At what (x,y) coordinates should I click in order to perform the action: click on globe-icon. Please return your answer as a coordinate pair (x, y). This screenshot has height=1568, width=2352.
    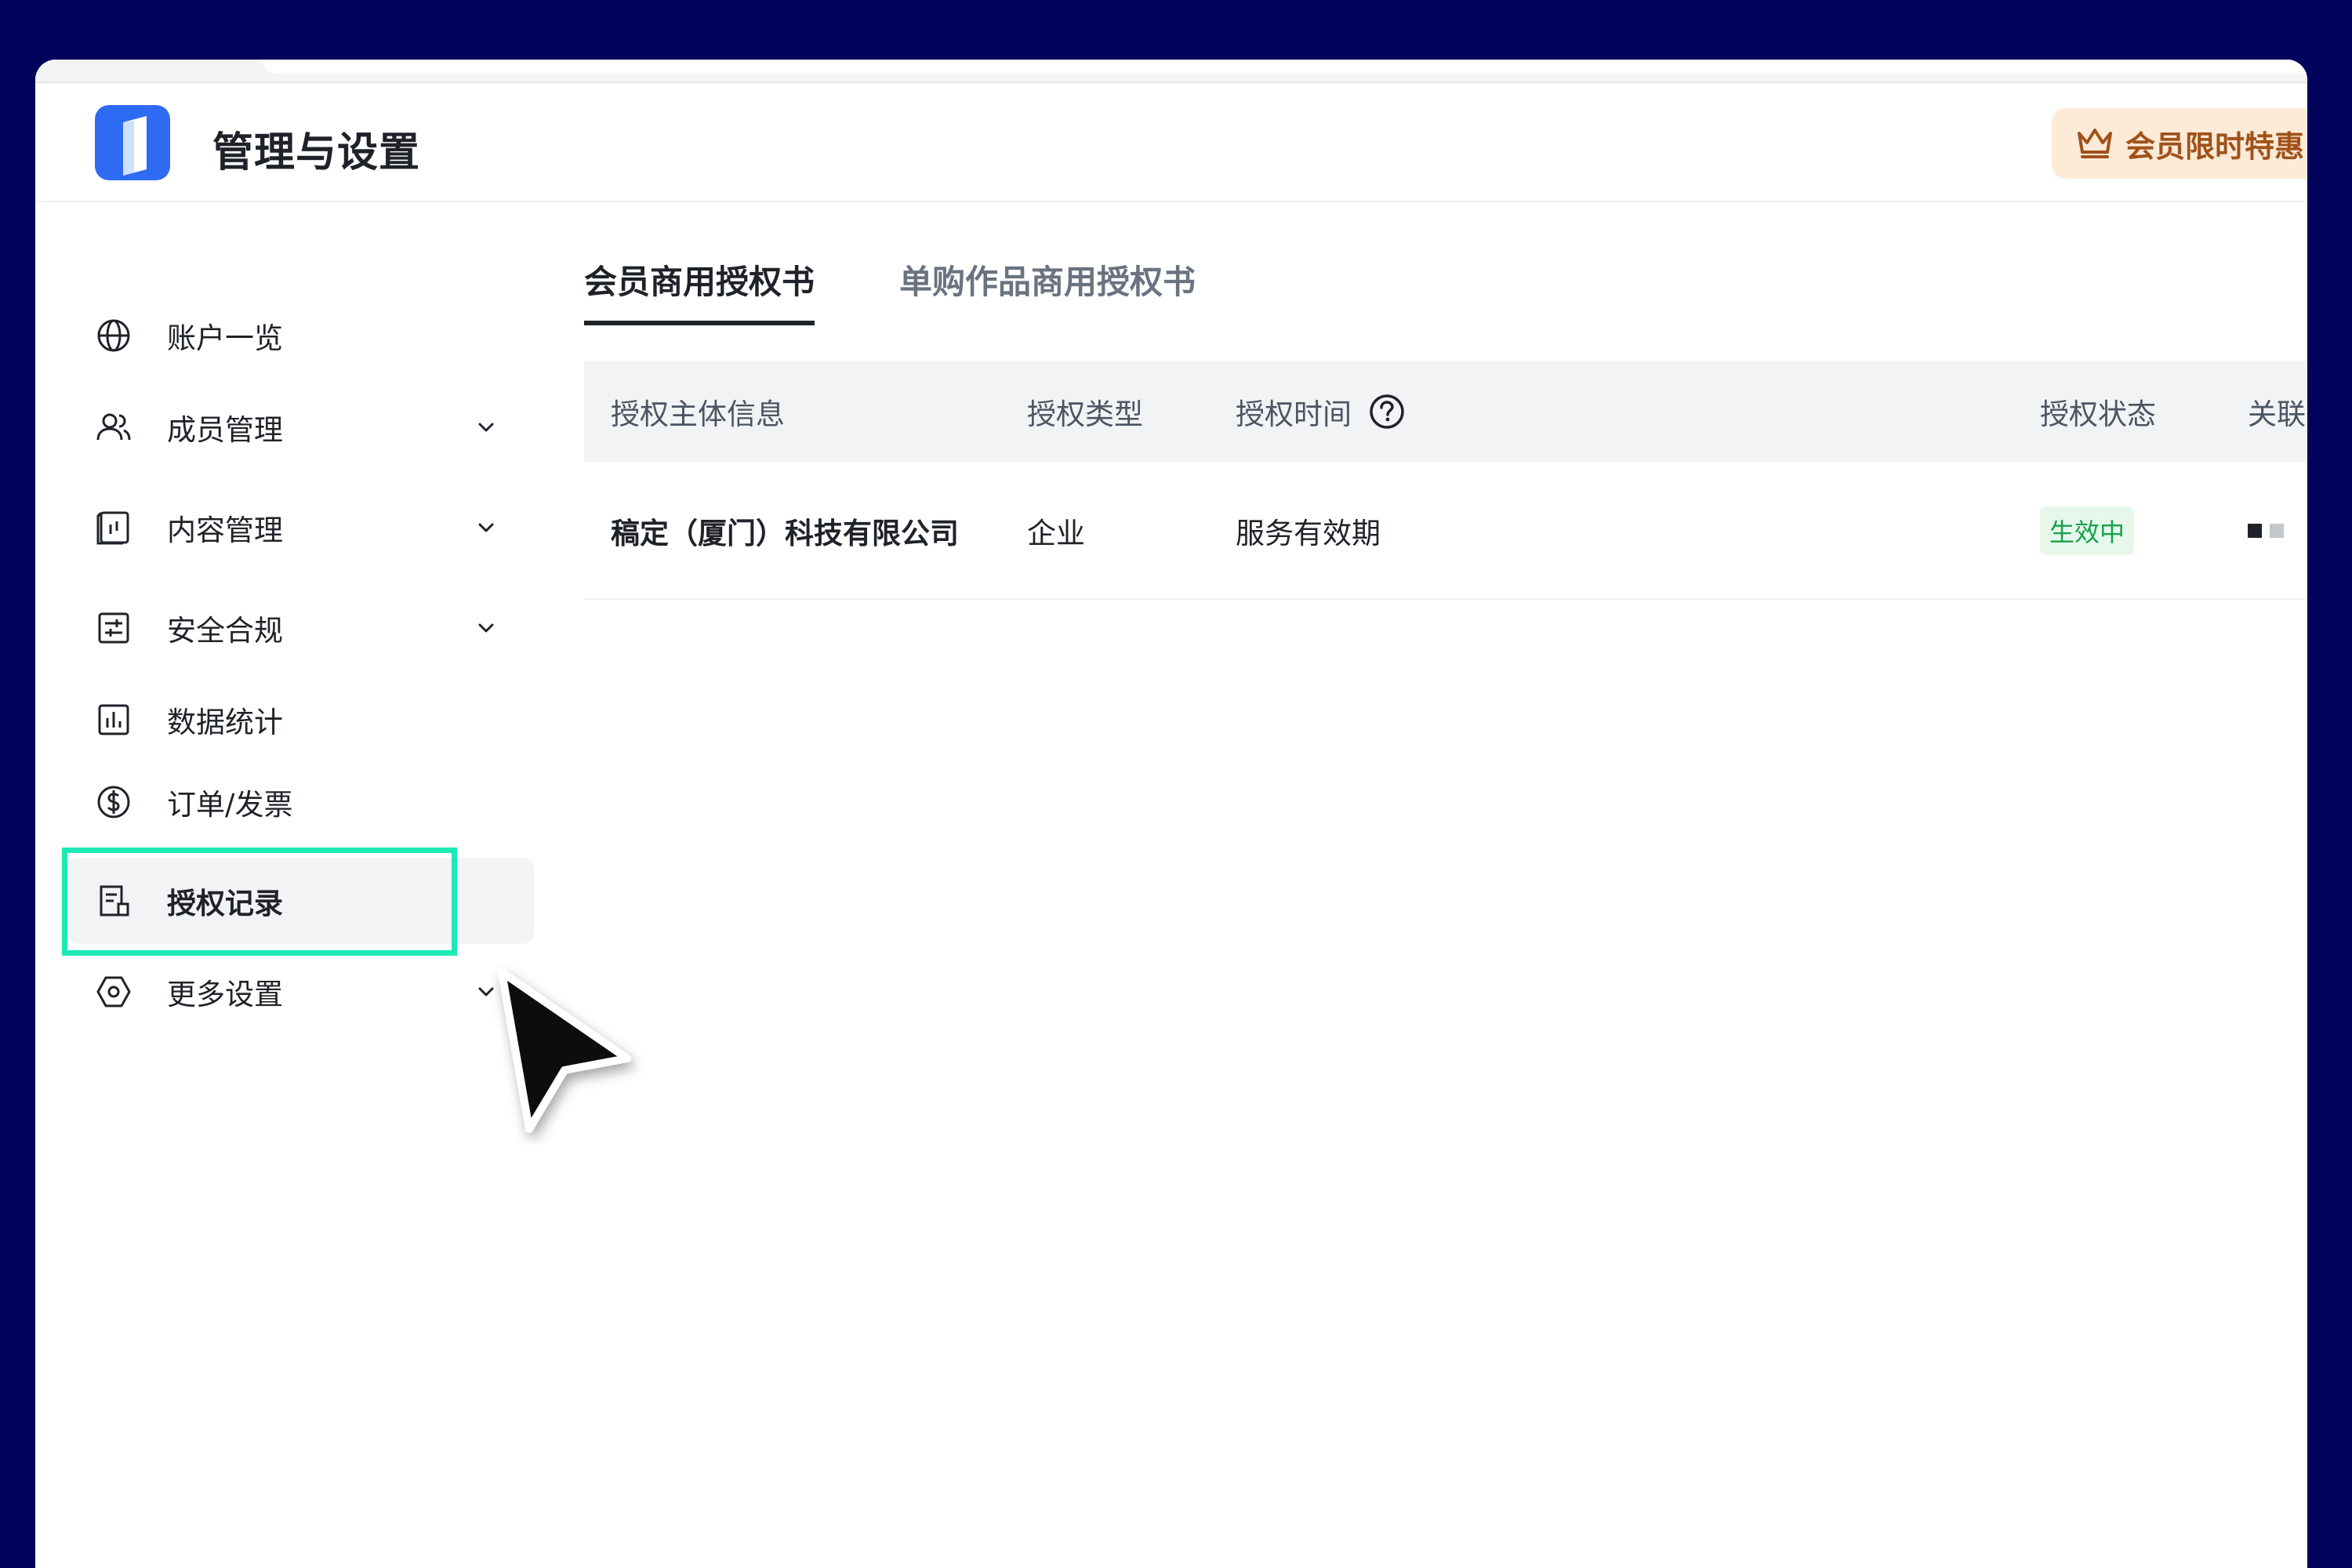
    Looking at the image, I should click on (113, 335).